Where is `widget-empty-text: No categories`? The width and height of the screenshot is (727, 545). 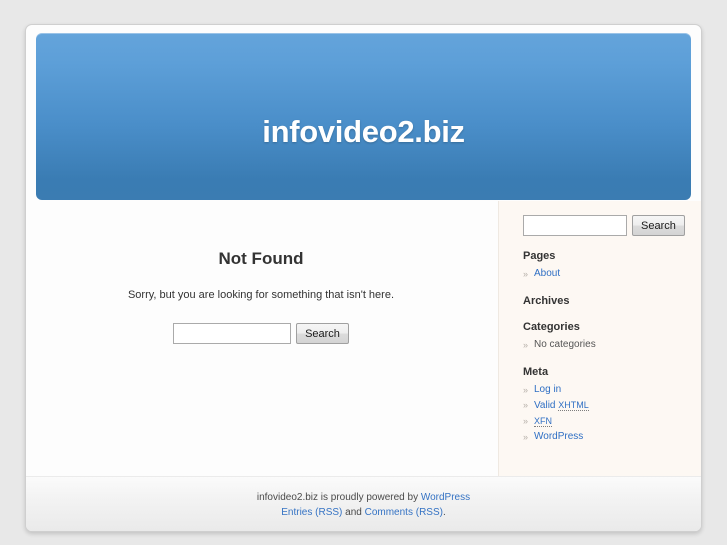
widget-empty-text: No categories is located at coordinates (565, 344).